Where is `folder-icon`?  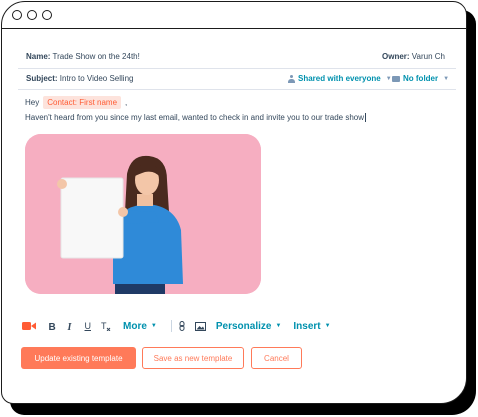 folder-icon is located at coordinates (396, 78).